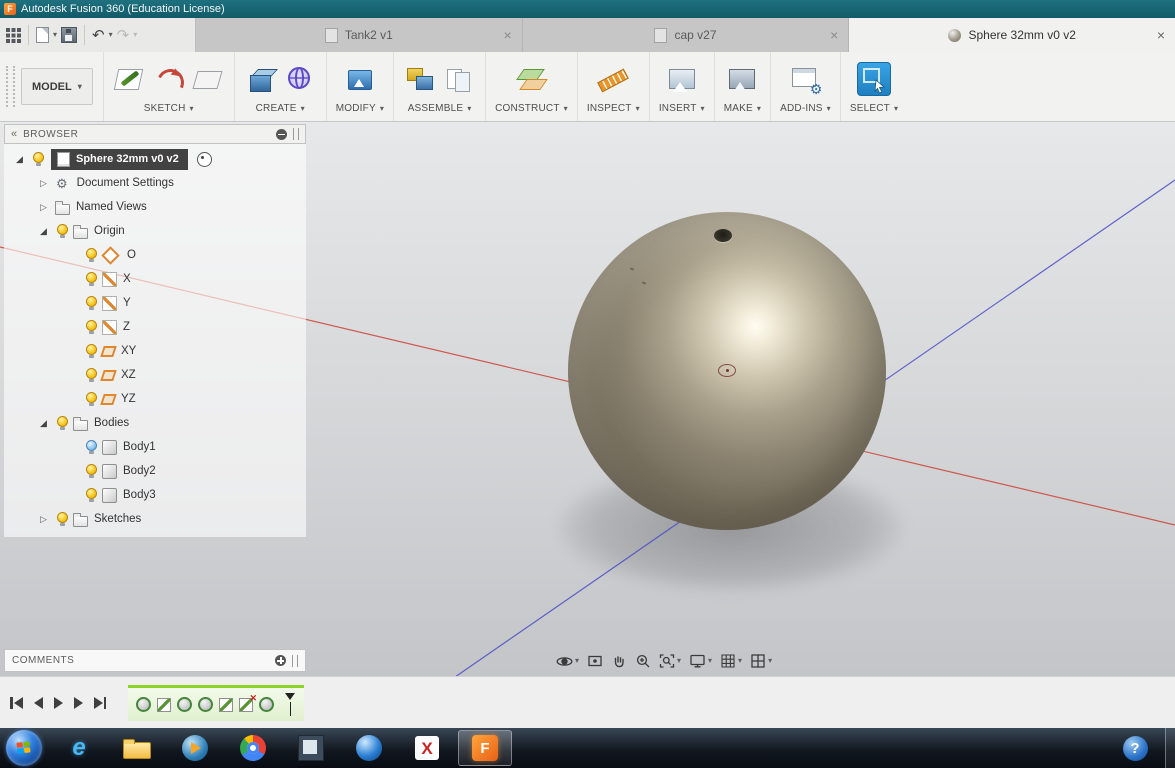  I want to click on document-tab-tank2: Tank2 v1 ×, so click(359, 35).